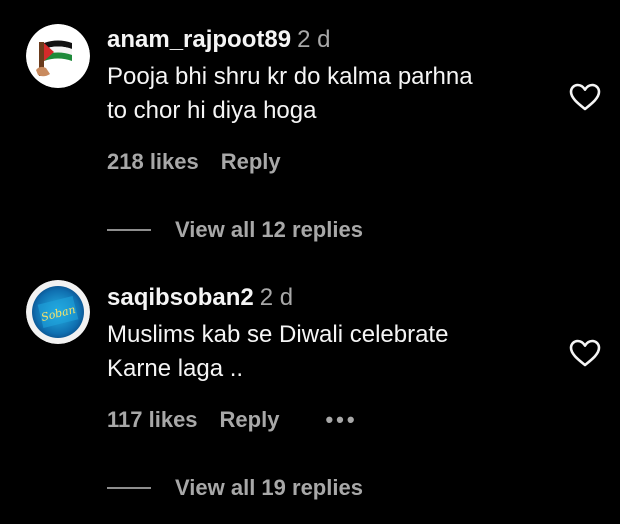 The height and width of the screenshot is (524, 620). I want to click on view-replies-button: View all 19 replies, so click(235, 488).